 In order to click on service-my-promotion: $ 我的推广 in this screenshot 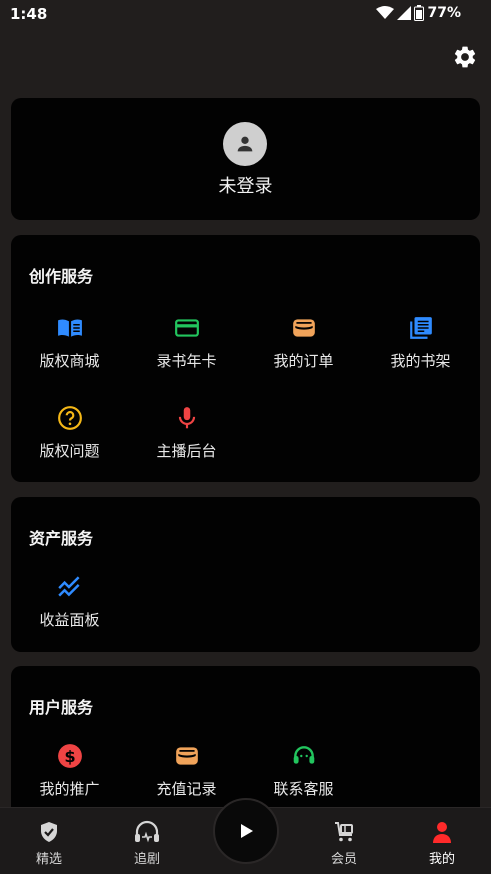, I will do `click(69, 771)`.